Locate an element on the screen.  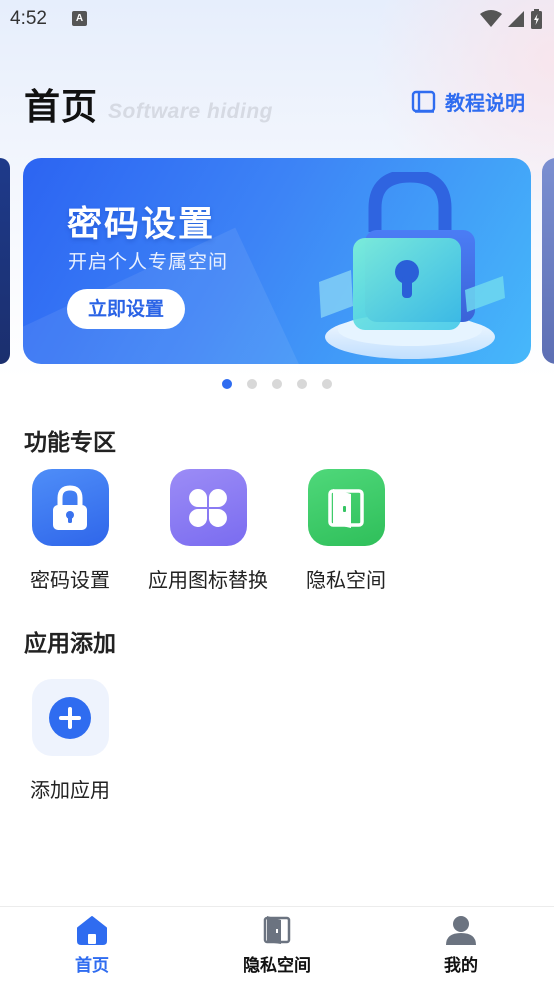
add-app-label: 添加应用 is located at coordinates (70, 790).